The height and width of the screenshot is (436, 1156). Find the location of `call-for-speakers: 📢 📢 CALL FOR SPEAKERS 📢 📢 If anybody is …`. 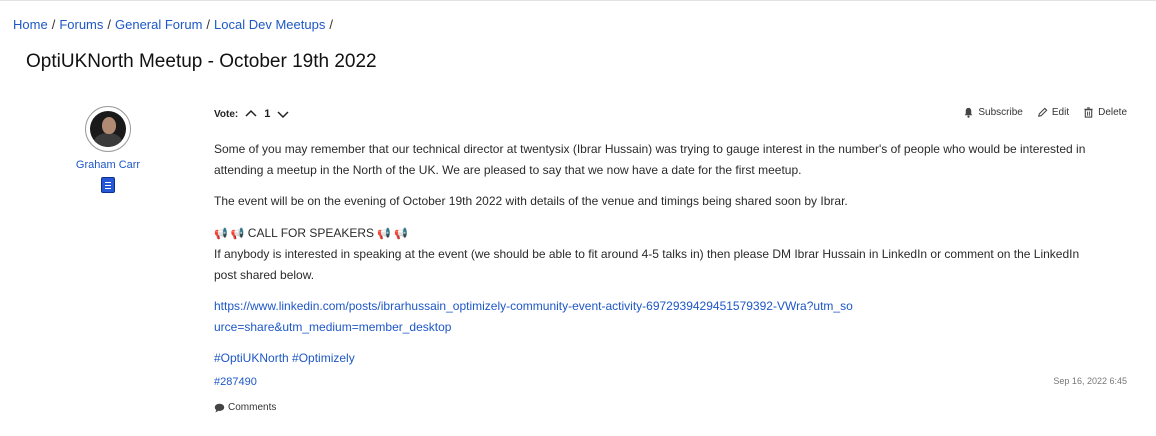

call-for-speakers: 📢 📢 CALL FOR SPEAKERS 📢 📢 If anybody is … is located at coordinates (654, 254).